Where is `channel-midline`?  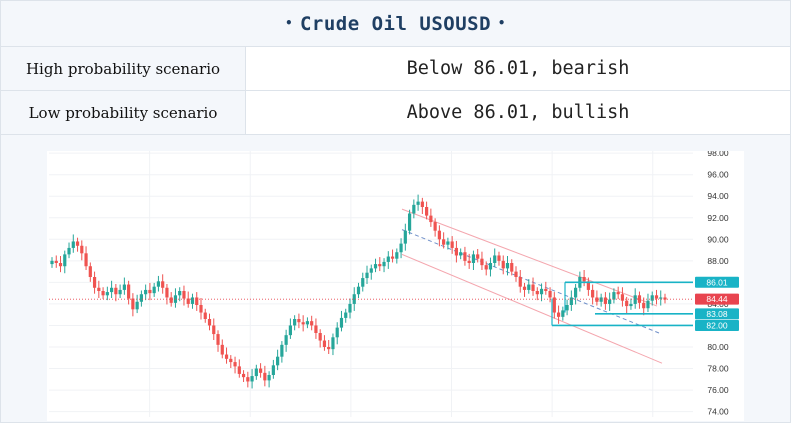
channel-midline is located at coordinates (530, 281).